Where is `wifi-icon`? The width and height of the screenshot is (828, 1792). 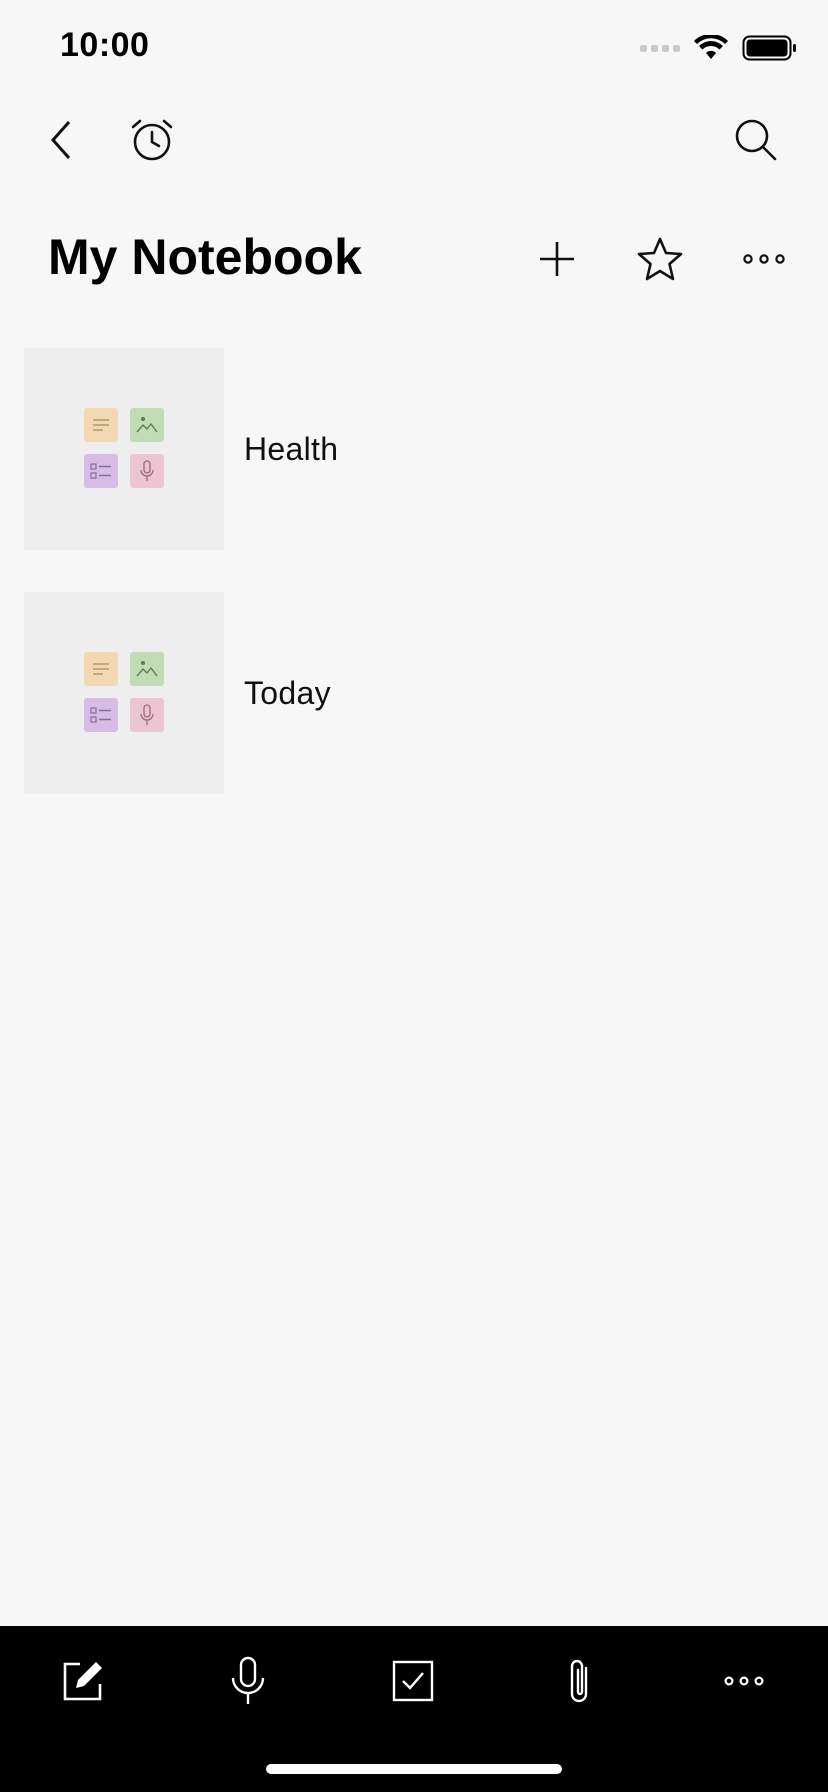
wifi-icon is located at coordinates (711, 47).